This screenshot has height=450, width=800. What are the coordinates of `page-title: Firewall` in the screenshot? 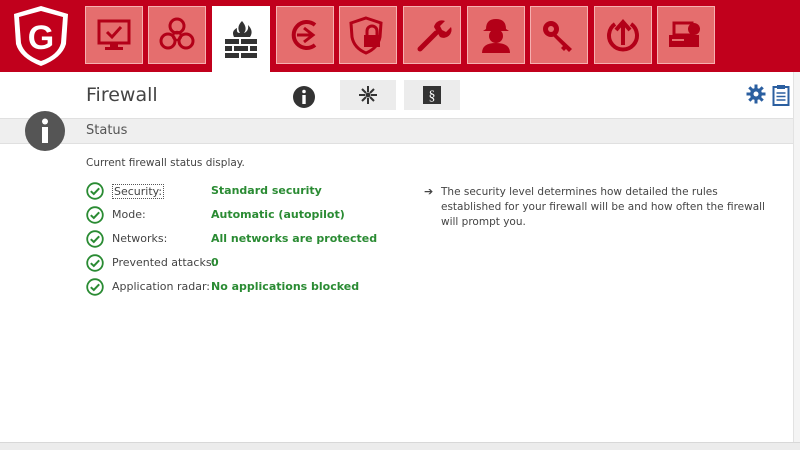 It's located at (122, 95).